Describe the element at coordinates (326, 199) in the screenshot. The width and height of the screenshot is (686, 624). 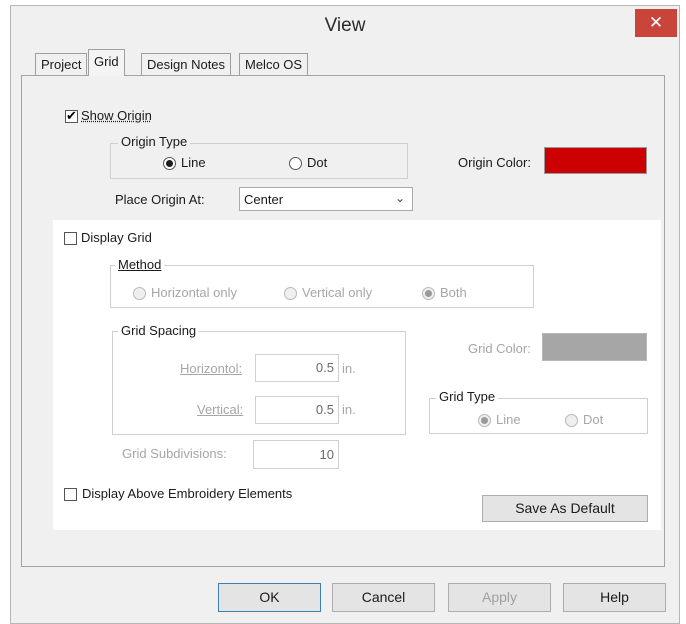
I see `place-origin-select: Center ⌄` at that location.